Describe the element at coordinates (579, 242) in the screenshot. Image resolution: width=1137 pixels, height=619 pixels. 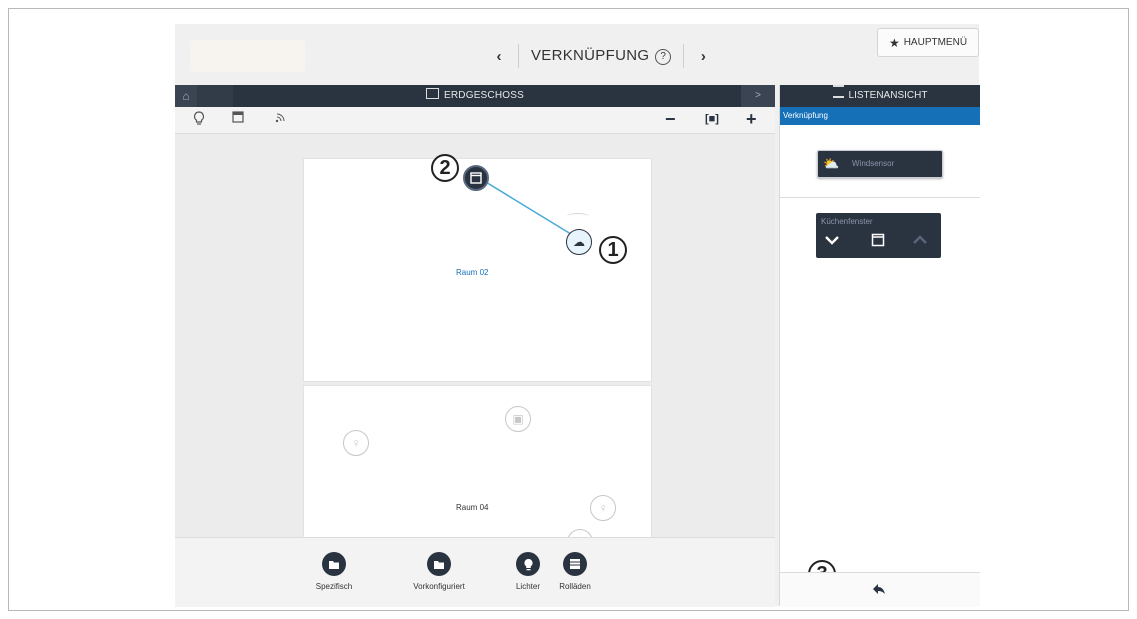
I see `wind-sensor-device-icon: ☁` at that location.